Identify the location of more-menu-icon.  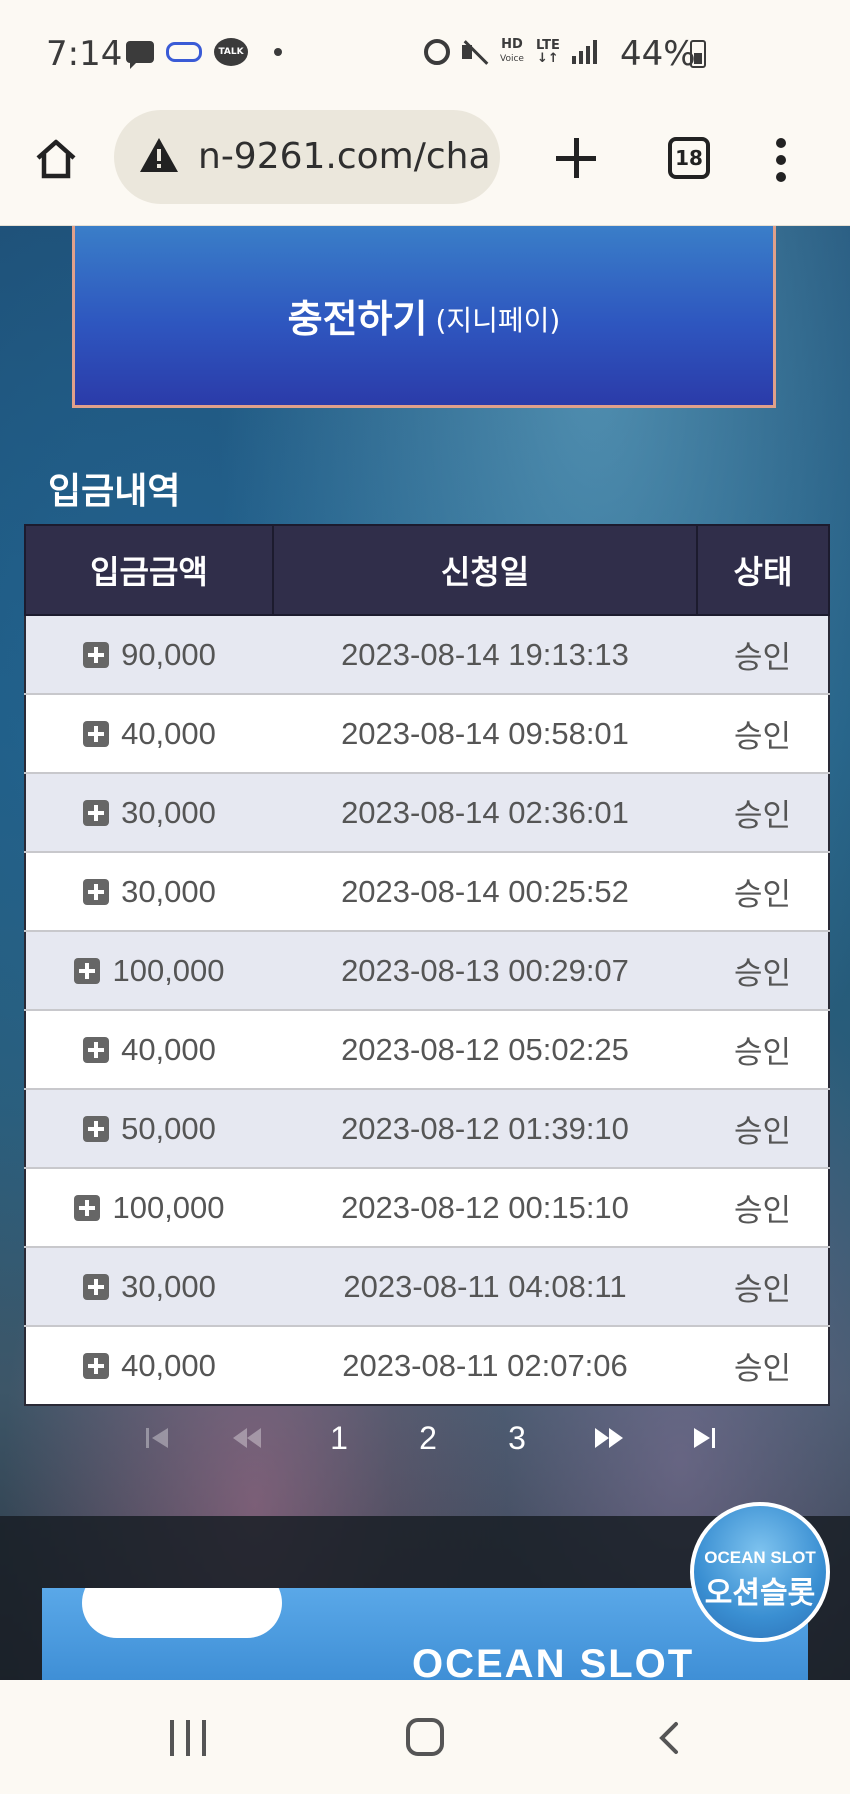
(781, 160).